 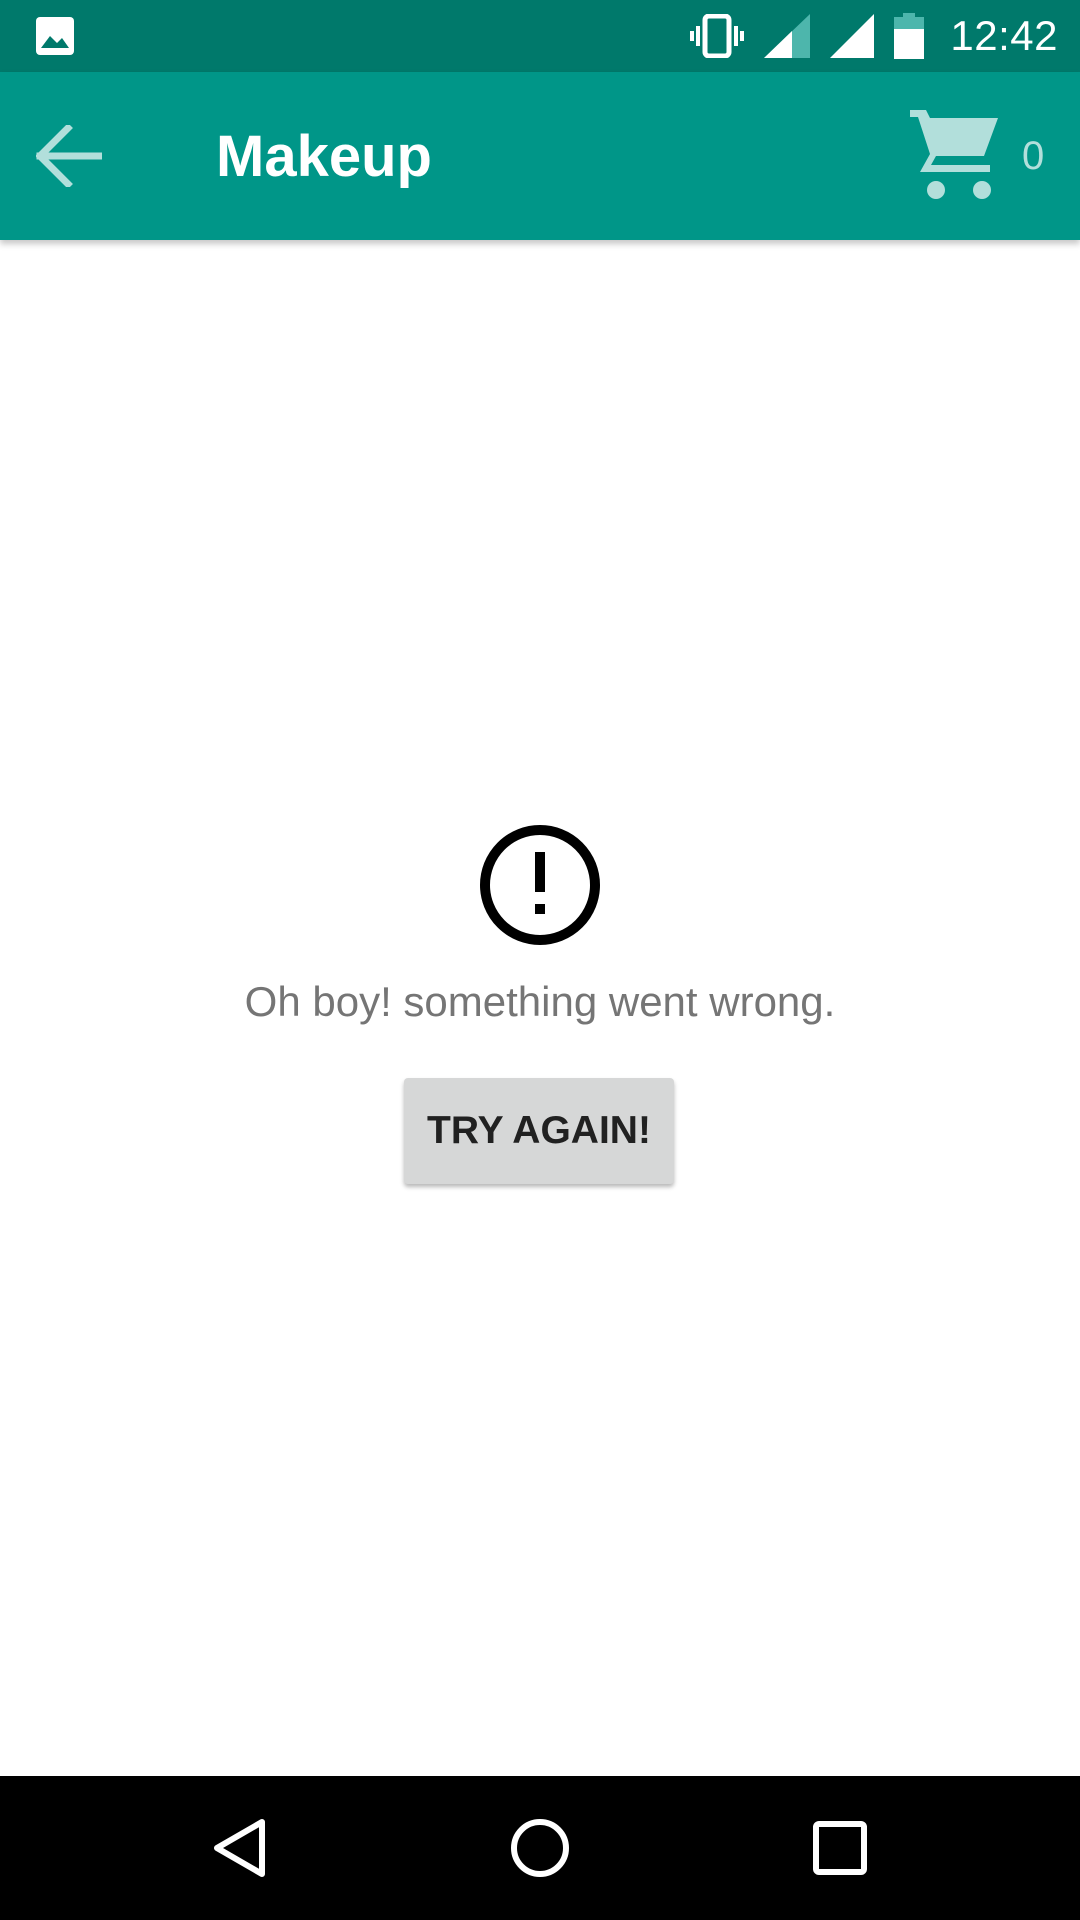 I want to click on signal-icon, so click(x=787, y=36).